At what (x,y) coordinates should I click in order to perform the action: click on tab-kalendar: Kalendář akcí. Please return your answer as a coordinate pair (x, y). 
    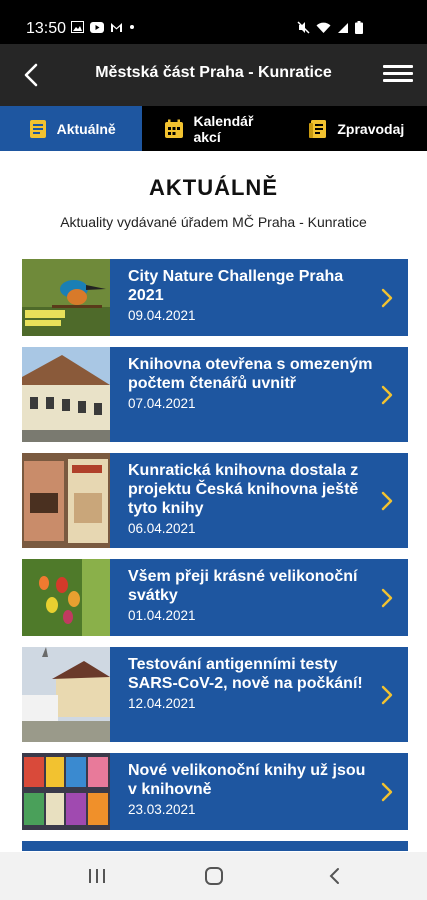
    Looking at the image, I should click on (213, 128).